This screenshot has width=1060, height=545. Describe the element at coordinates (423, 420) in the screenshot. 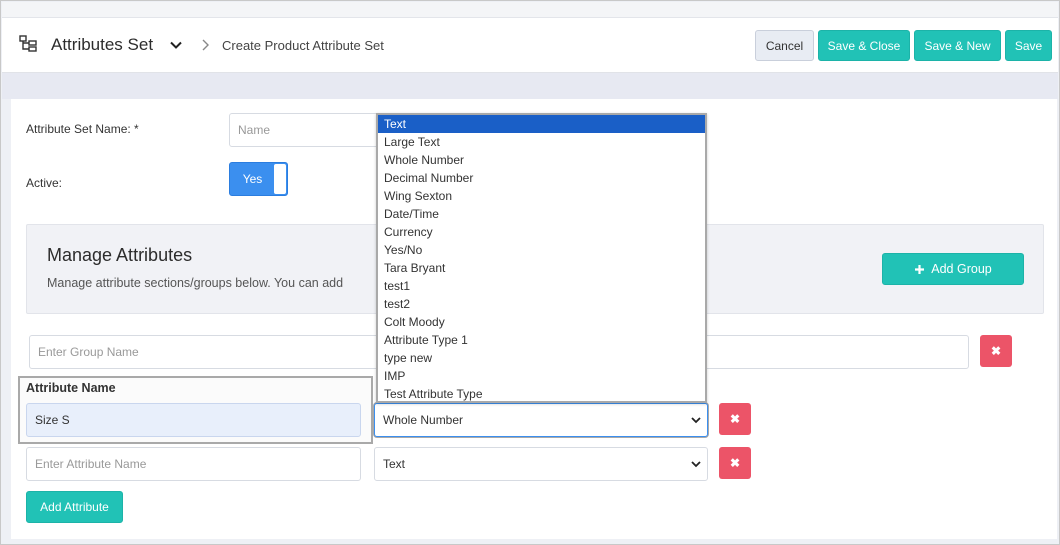

I see `attribute-type-value: Whole Number` at that location.